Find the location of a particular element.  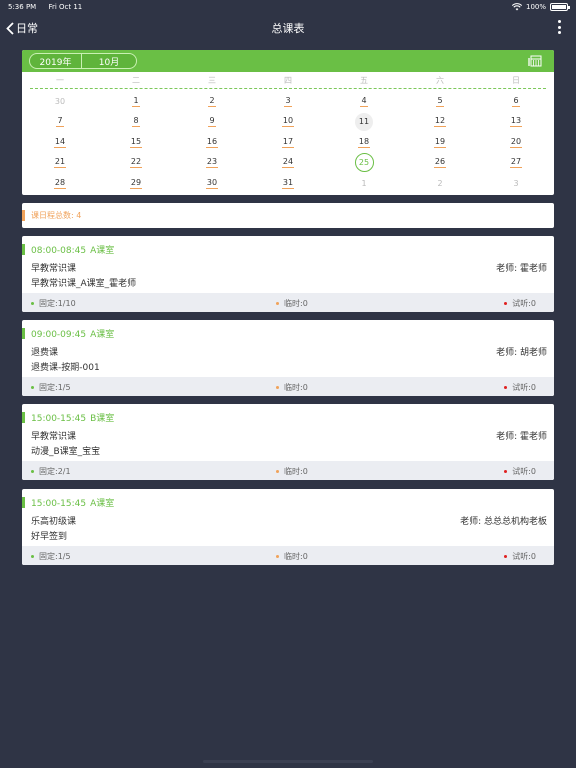

course-stats: 固定:1/10 临时:0 试听:0 is located at coordinates (288, 302).